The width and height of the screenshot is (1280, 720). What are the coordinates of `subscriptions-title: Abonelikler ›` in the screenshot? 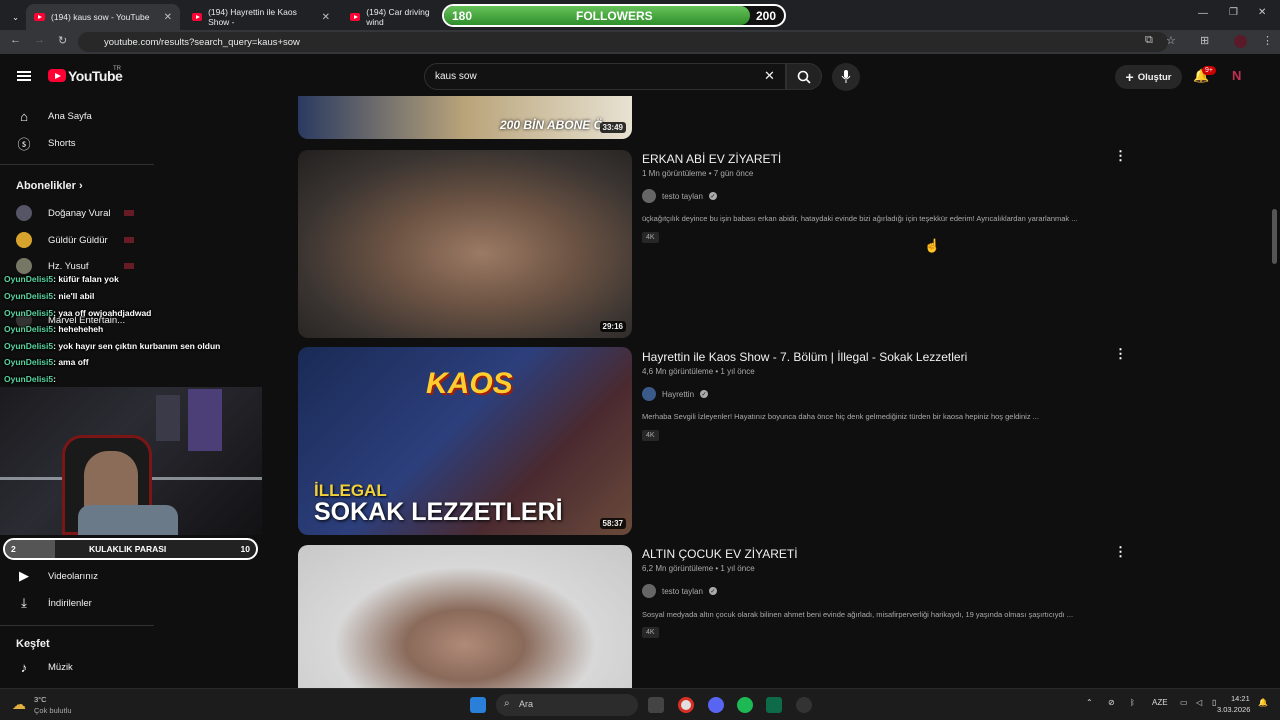 It's located at (49, 186).